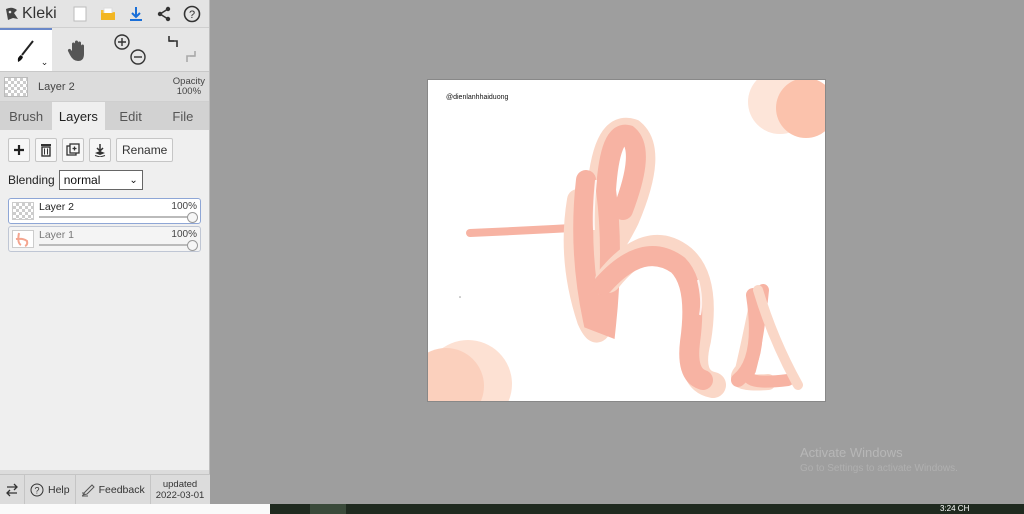 This screenshot has width=1024, height=514. I want to click on trash-icon, so click(46, 150).